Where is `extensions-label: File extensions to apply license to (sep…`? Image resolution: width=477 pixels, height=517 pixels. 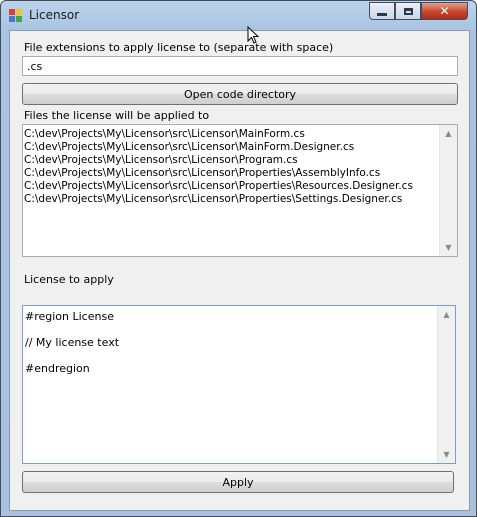 extensions-label: File extensions to apply license to (sep… is located at coordinates (179, 47).